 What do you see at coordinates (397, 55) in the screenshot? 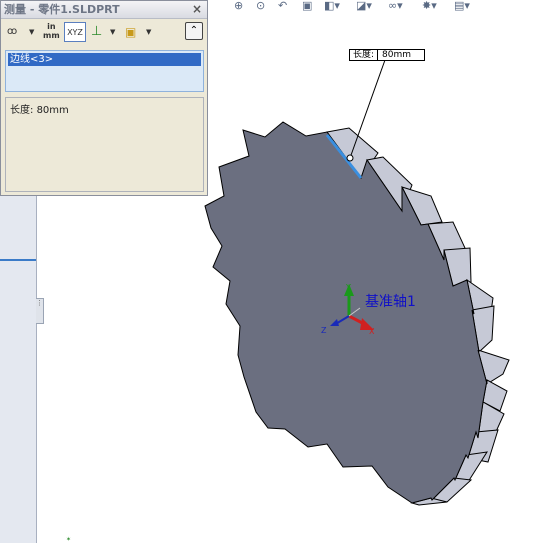
I see `callout-value: 80mm` at bounding box center [397, 55].